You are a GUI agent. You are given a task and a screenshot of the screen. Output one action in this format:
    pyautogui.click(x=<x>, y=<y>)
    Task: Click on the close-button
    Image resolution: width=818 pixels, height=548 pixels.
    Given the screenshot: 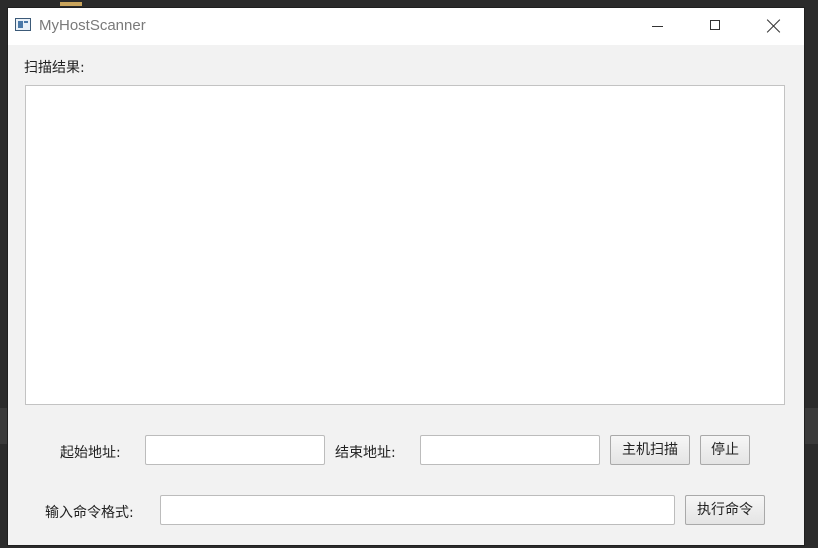 What is the action you would take?
    pyautogui.click(x=774, y=26)
    